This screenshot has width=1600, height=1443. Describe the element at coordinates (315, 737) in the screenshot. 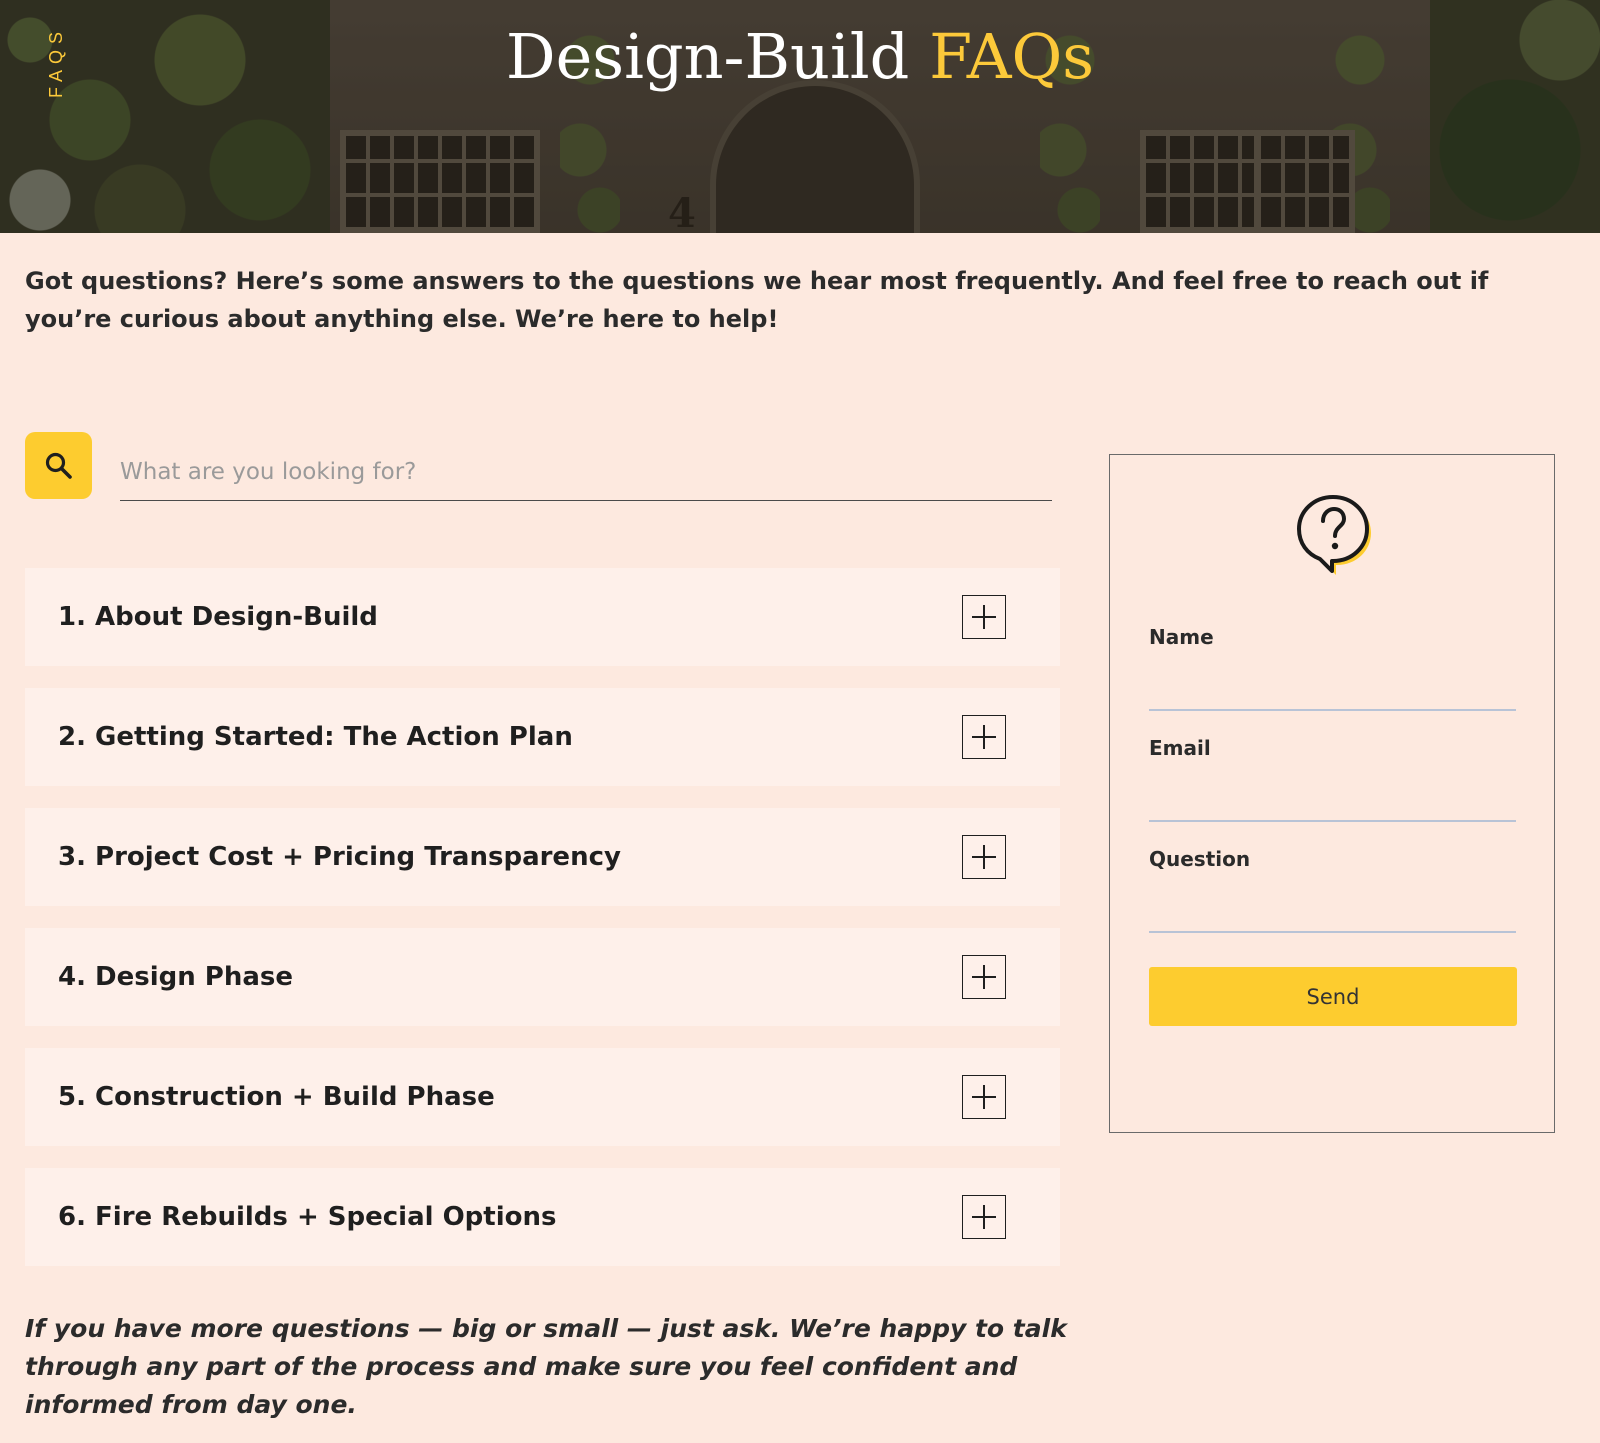

I see `faq-item-label: 2. Getting Started: The Action Plan` at that location.